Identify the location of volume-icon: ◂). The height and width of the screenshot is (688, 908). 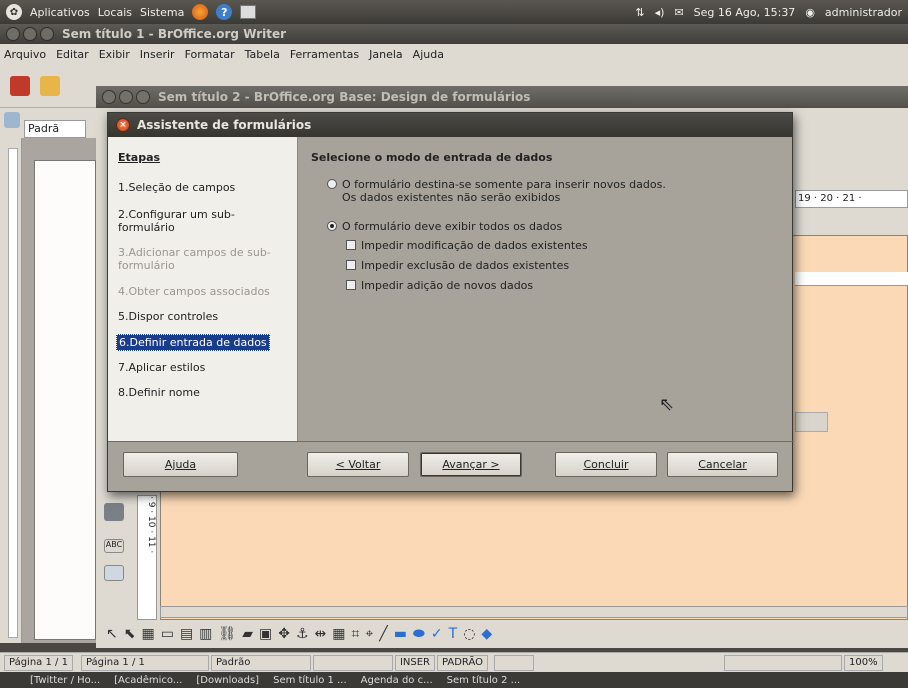
(660, 12).